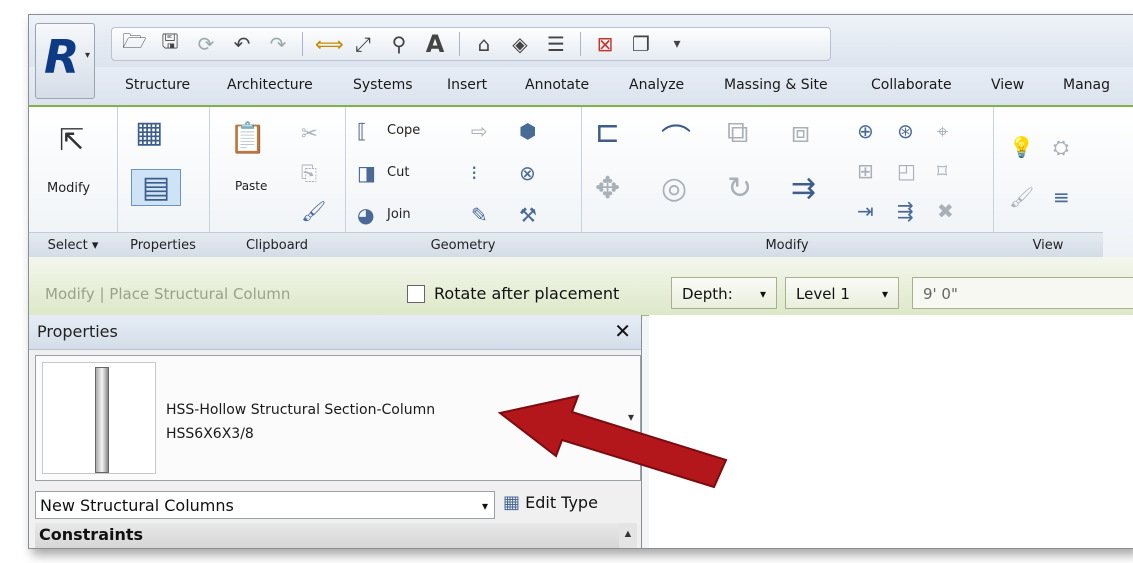  I want to click on application-menu-button: R ▾, so click(65, 61).